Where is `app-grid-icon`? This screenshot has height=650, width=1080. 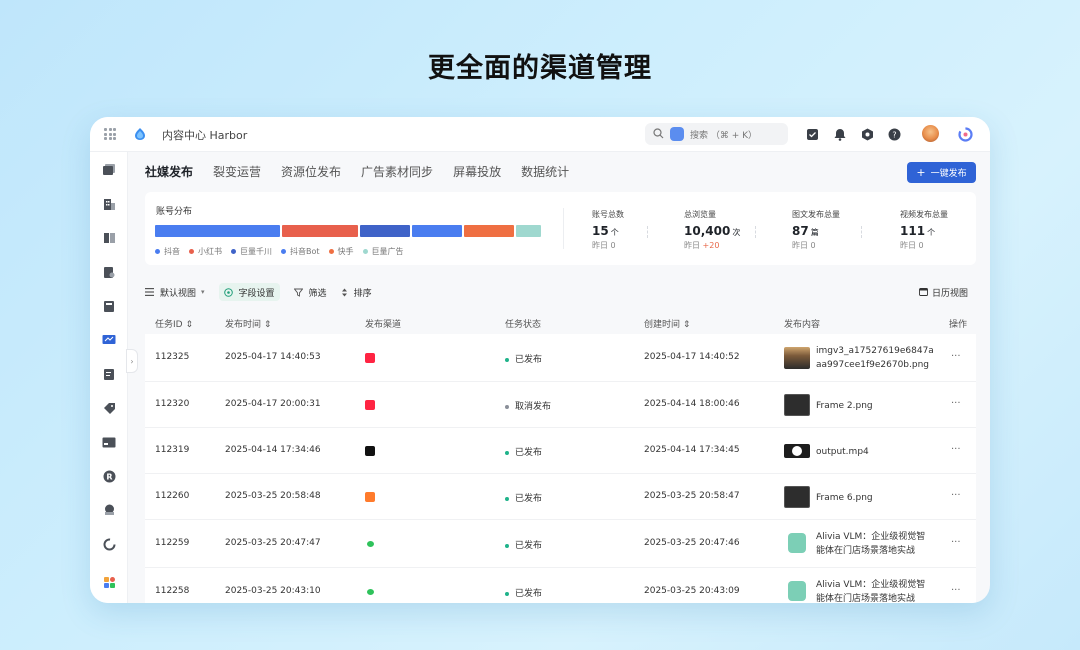
app-grid-icon is located at coordinates (110, 134).